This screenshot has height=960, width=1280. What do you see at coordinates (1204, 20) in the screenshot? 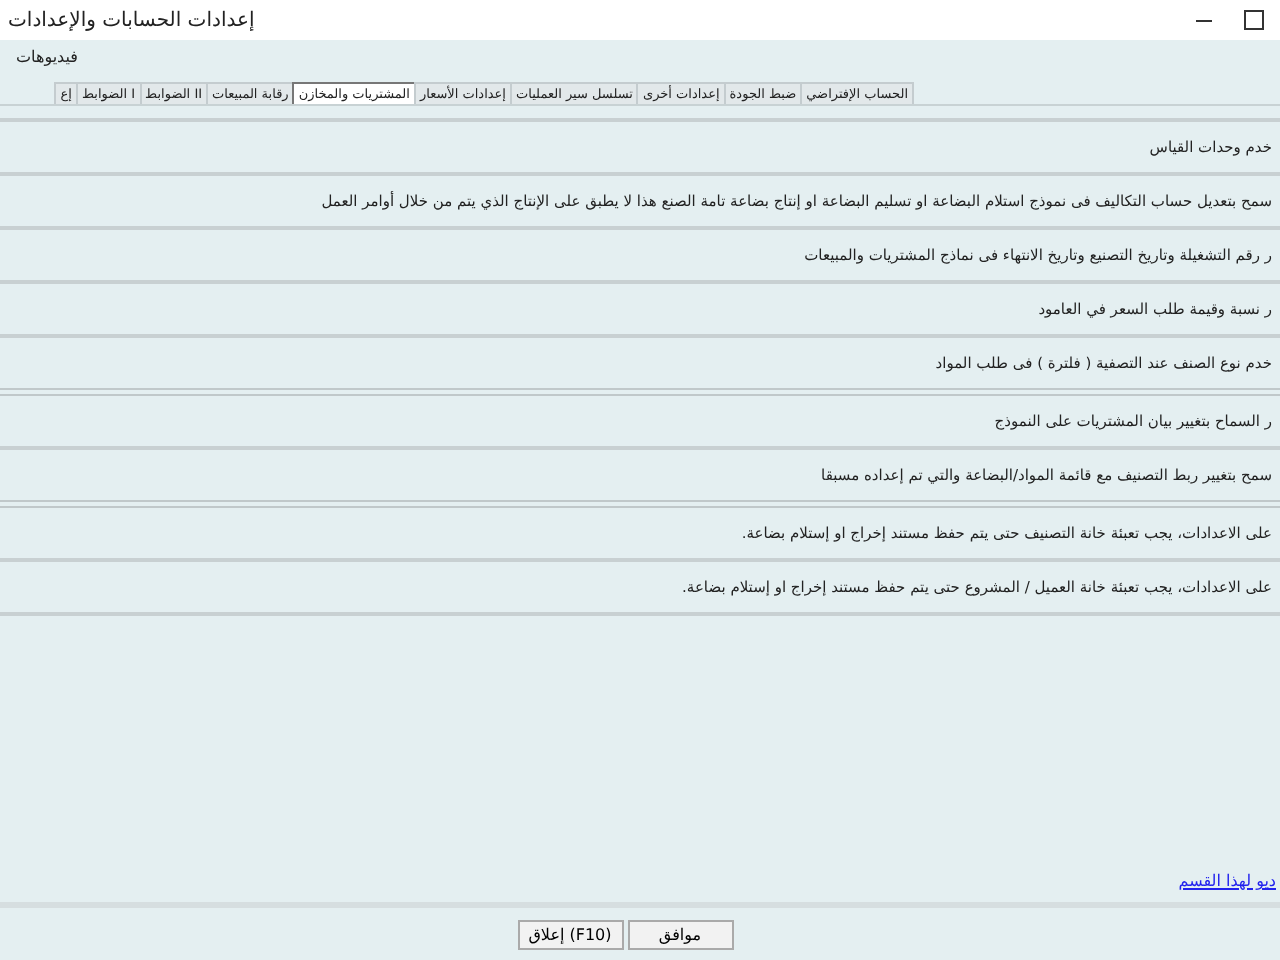
I see `minimize-icon` at bounding box center [1204, 20].